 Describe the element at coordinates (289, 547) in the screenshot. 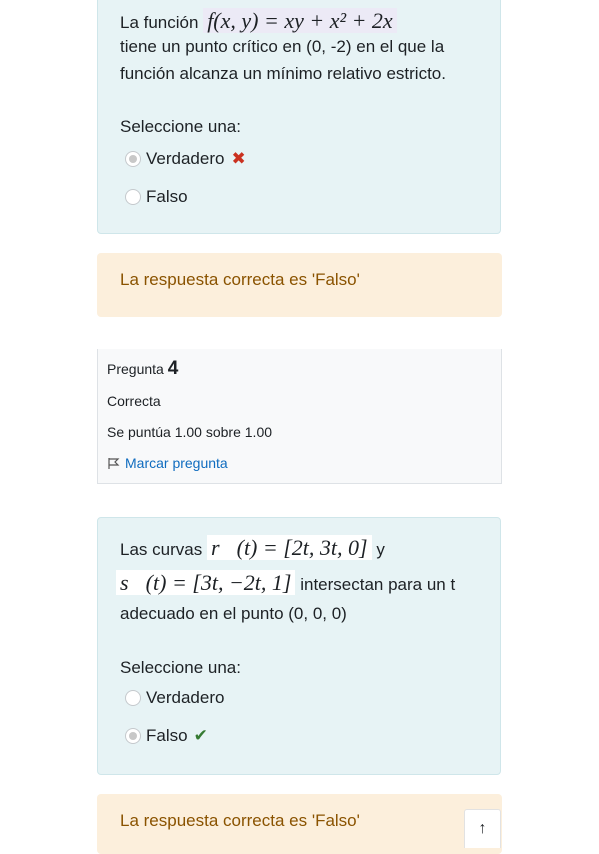

I see `curve-r-formula: r⃗(t) = [2t, 3t, 0]` at that location.